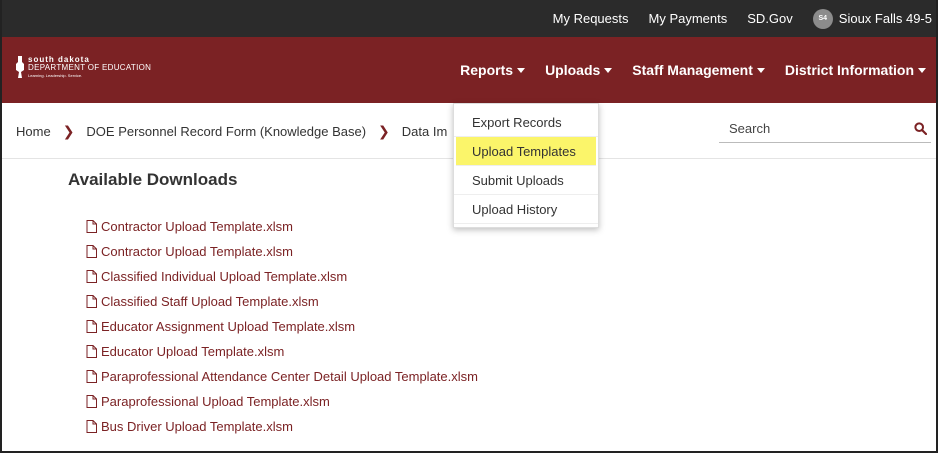 The height and width of the screenshot is (453, 938). I want to click on download-link: Educator Assignment Upload Template.xlsm, so click(282, 326).